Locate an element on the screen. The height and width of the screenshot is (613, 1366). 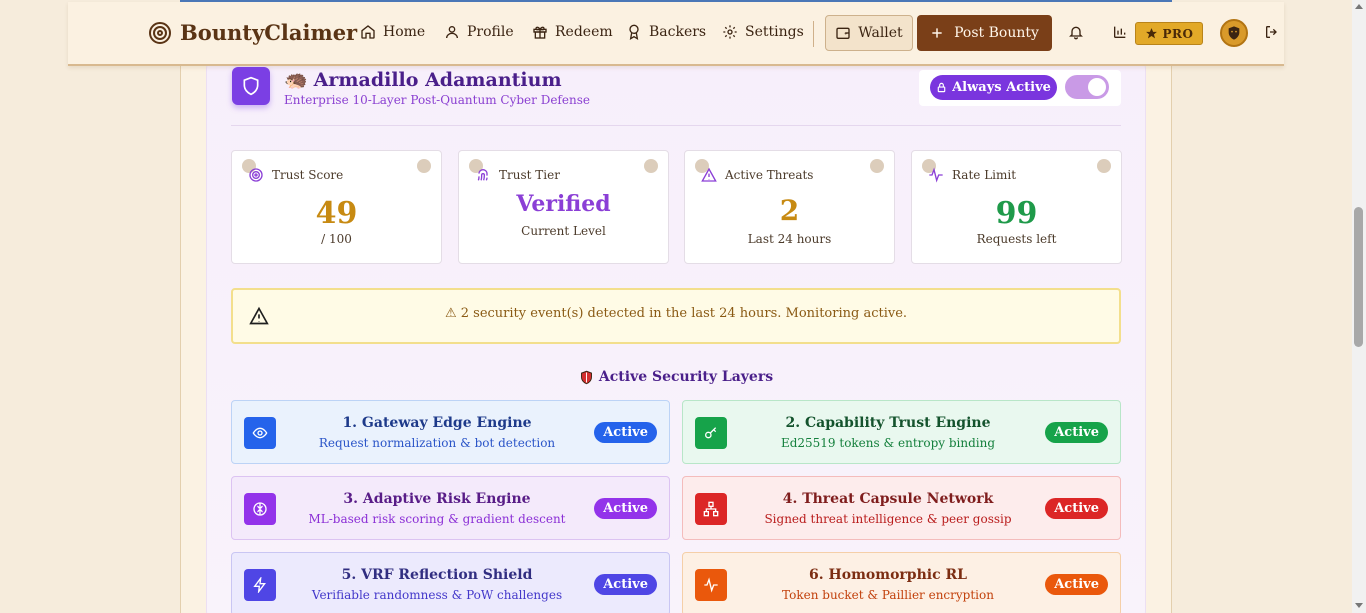
nav-settings: Settings is located at coordinates (763, 32).